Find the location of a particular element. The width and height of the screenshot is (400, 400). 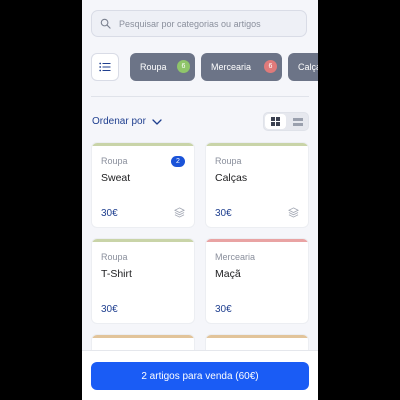

product-card: Roupa T-Shirt 30€ is located at coordinates (143, 281).